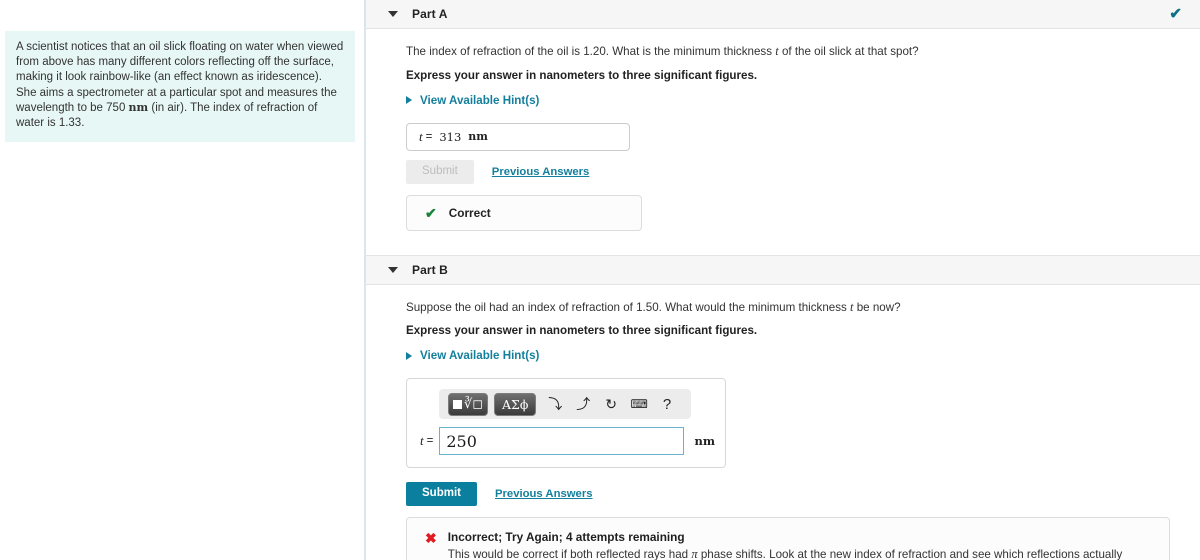  What do you see at coordinates (803, 171) in the screenshot?
I see `part-a-button-row: Submit Previous Answers` at bounding box center [803, 171].